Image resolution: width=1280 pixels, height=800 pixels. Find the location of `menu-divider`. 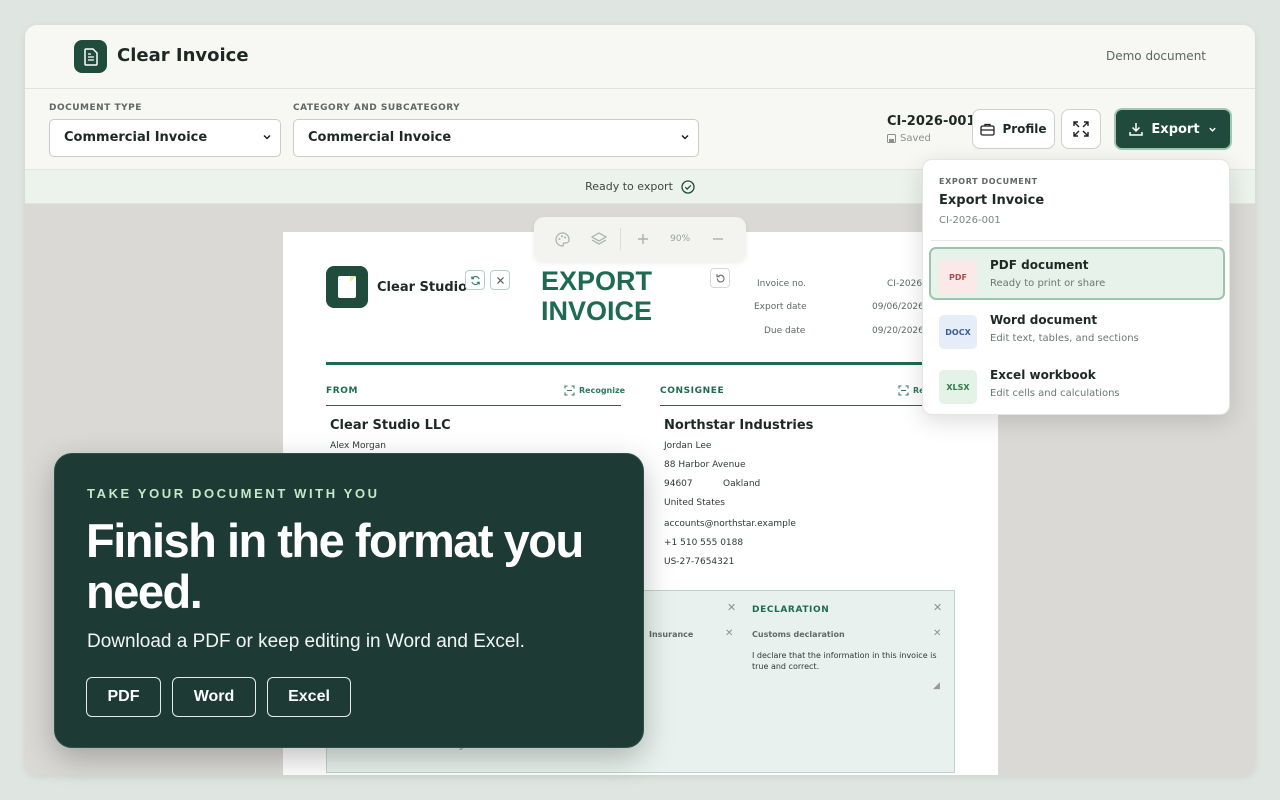

menu-divider is located at coordinates (1077, 240).